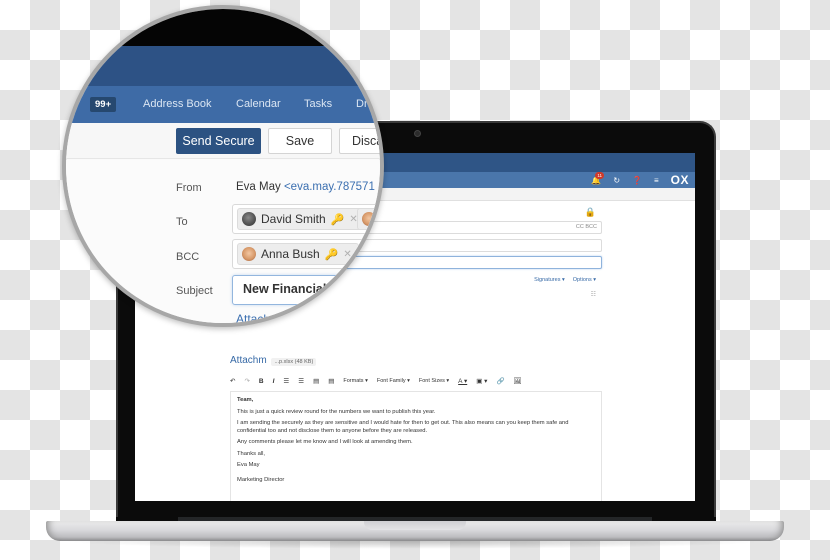  What do you see at coordinates (518, 381) in the screenshot?
I see `image-icon: 🖼` at bounding box center [518, 381].